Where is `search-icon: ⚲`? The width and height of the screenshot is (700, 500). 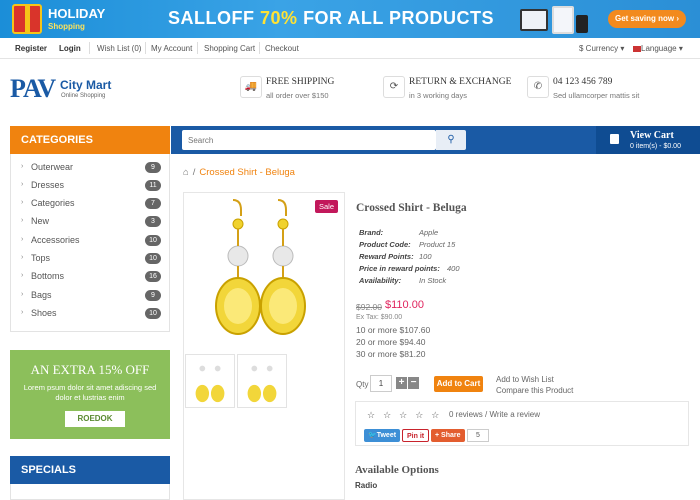 search-icon: ⚲ is located at coordinates (451, 139).